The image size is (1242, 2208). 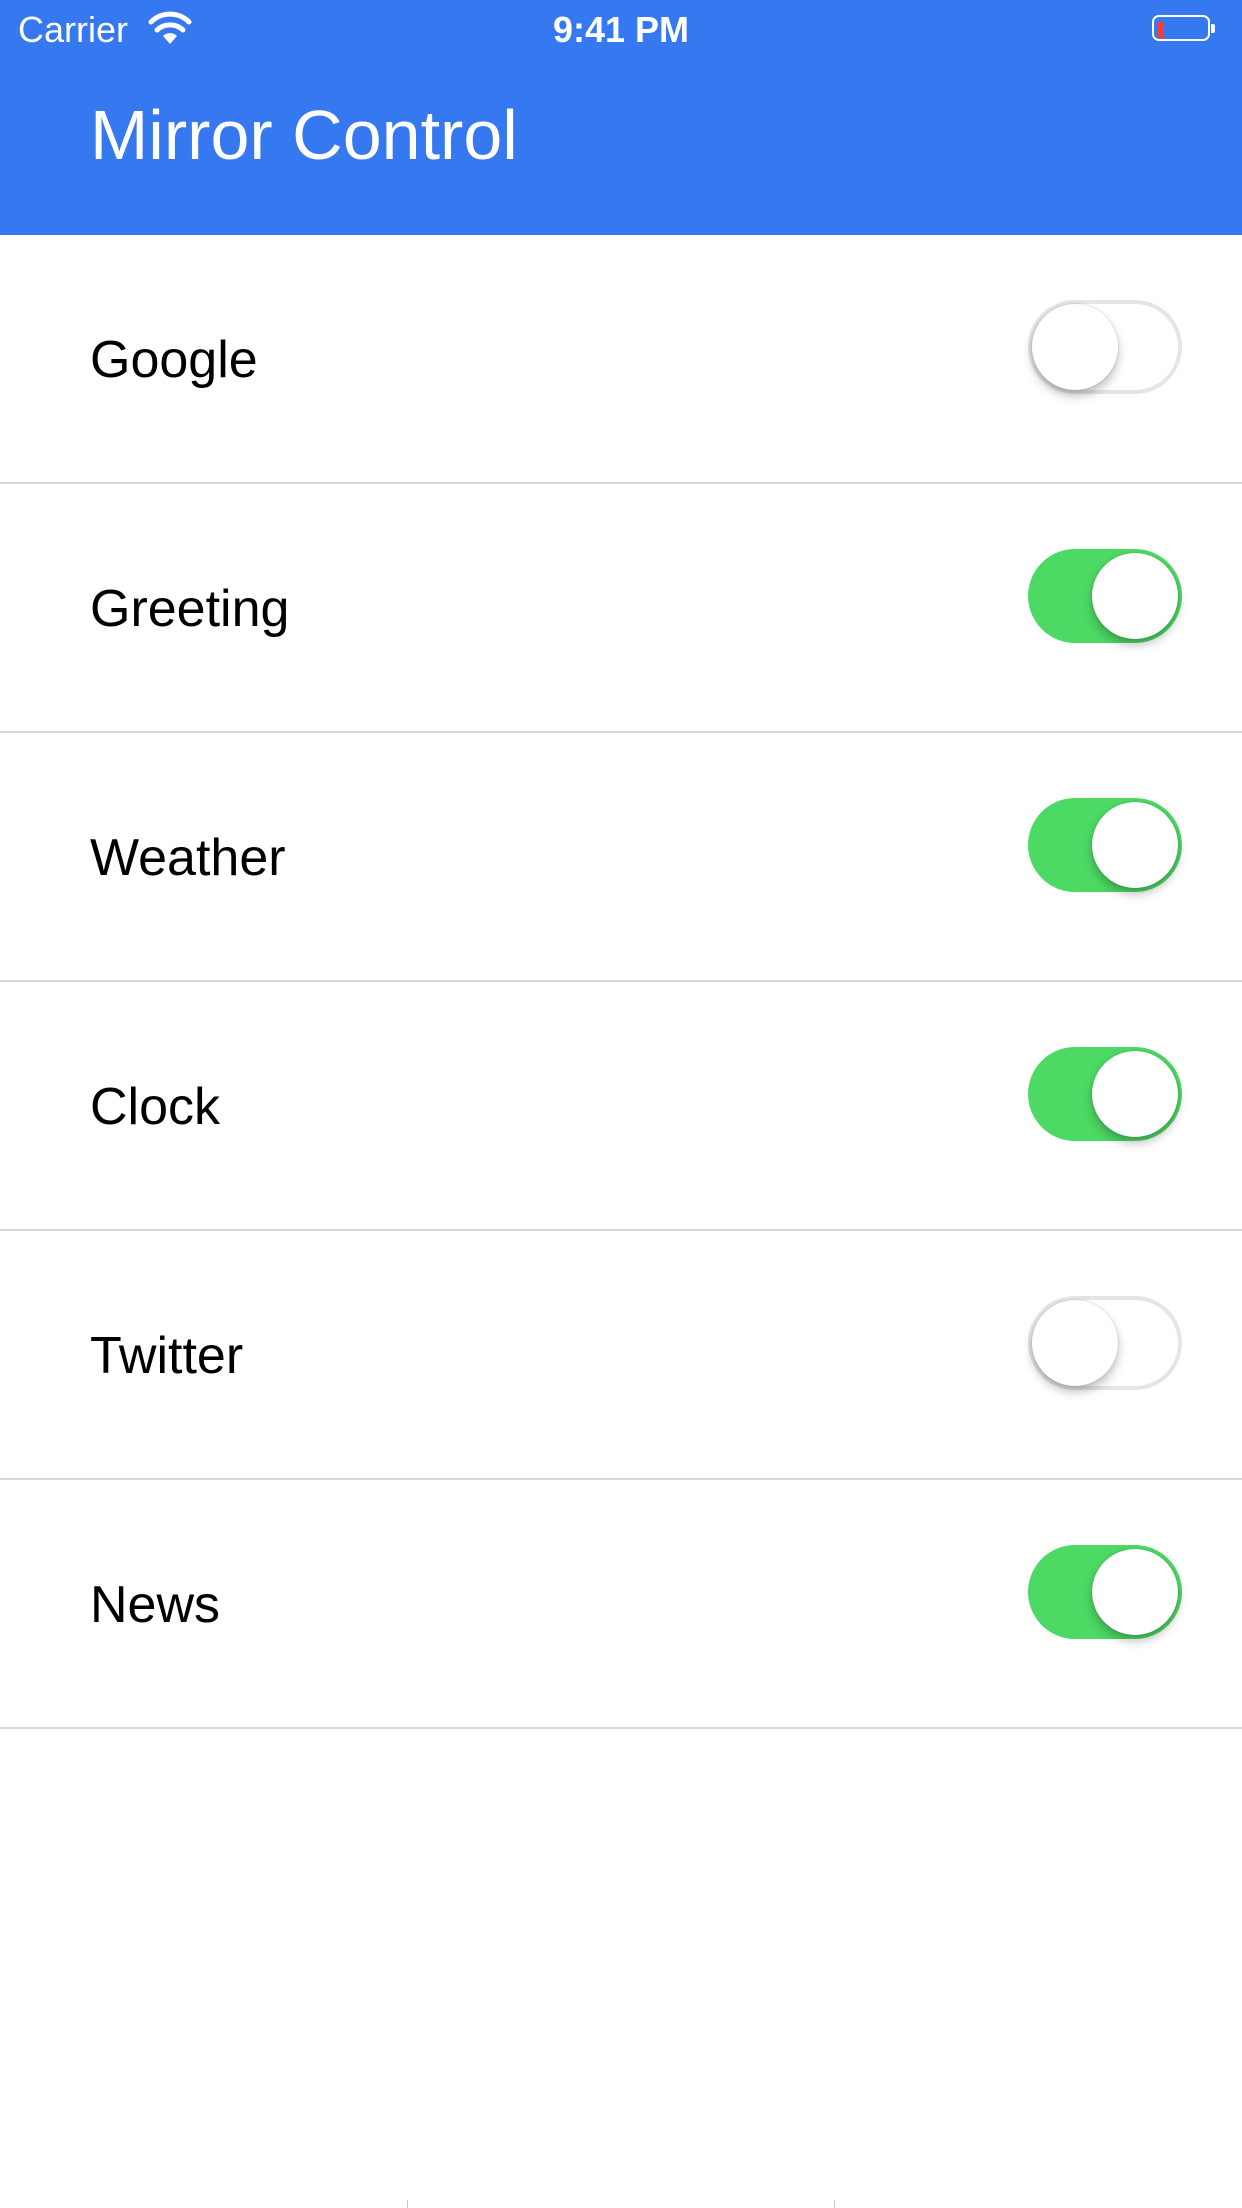 I want to click on setting-row-twitter: Twitter, so click(x=621, y=1355).